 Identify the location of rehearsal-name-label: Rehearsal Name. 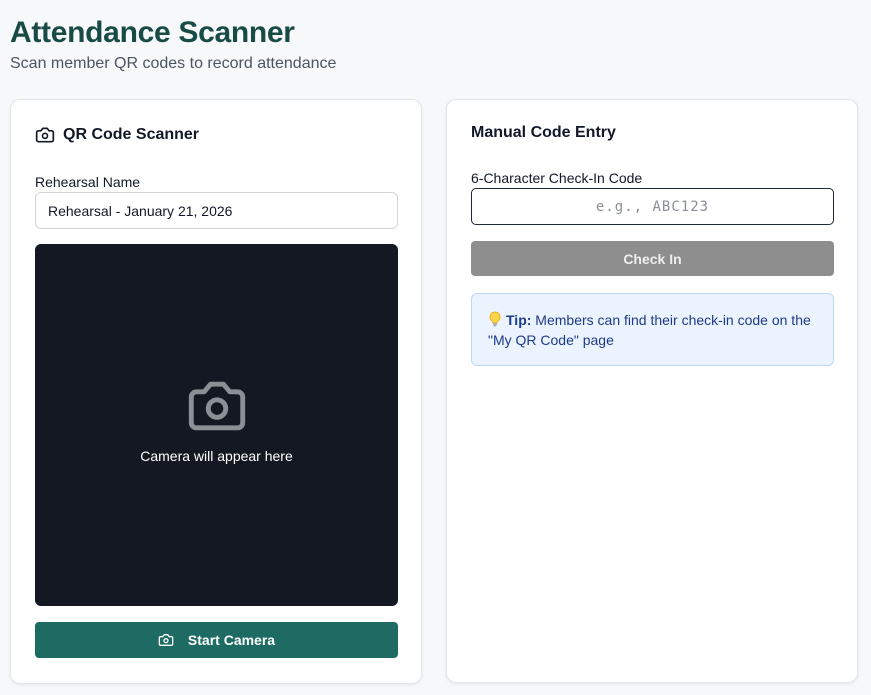
(88, 182).